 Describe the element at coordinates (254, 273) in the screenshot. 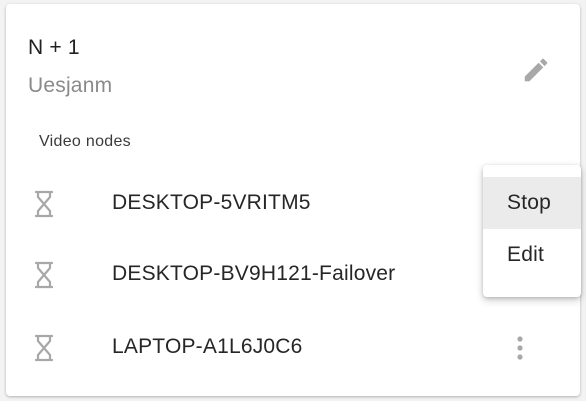

I see `node-name: DESKTOP-BV9H121-Failover` at that location.